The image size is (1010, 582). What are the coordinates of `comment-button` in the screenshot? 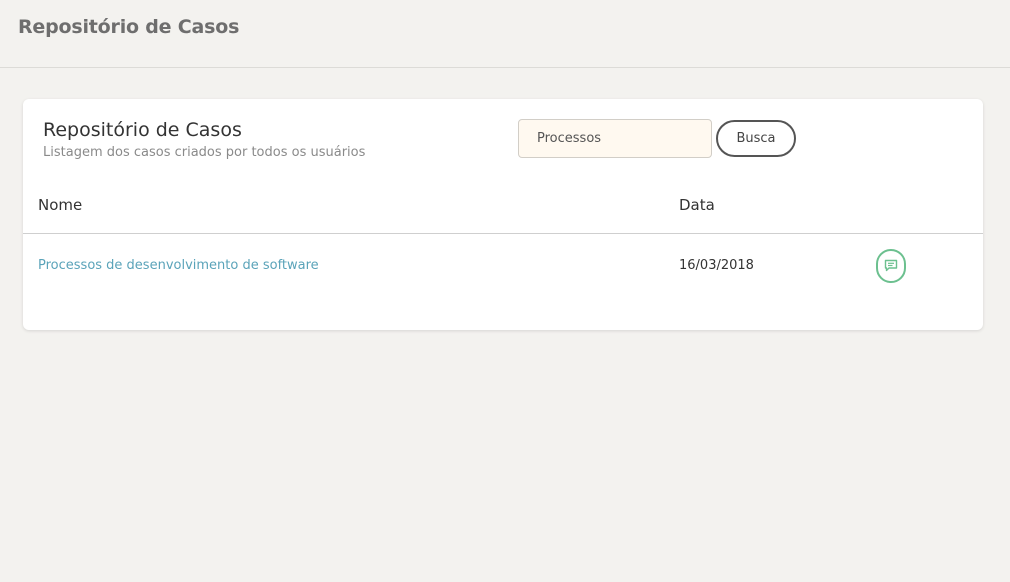 It's located at (891, 266).